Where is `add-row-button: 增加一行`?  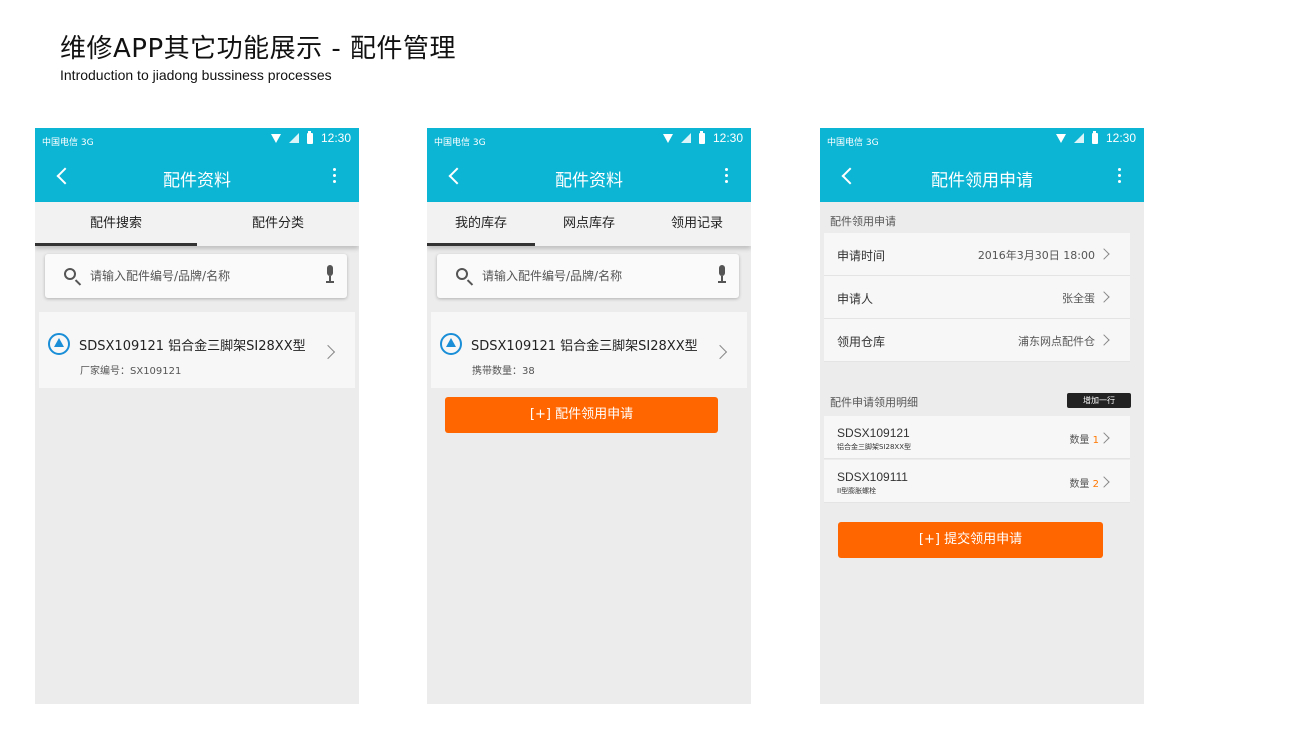
add-row-button: 增加一行 is located at coordinates (1099, 400).